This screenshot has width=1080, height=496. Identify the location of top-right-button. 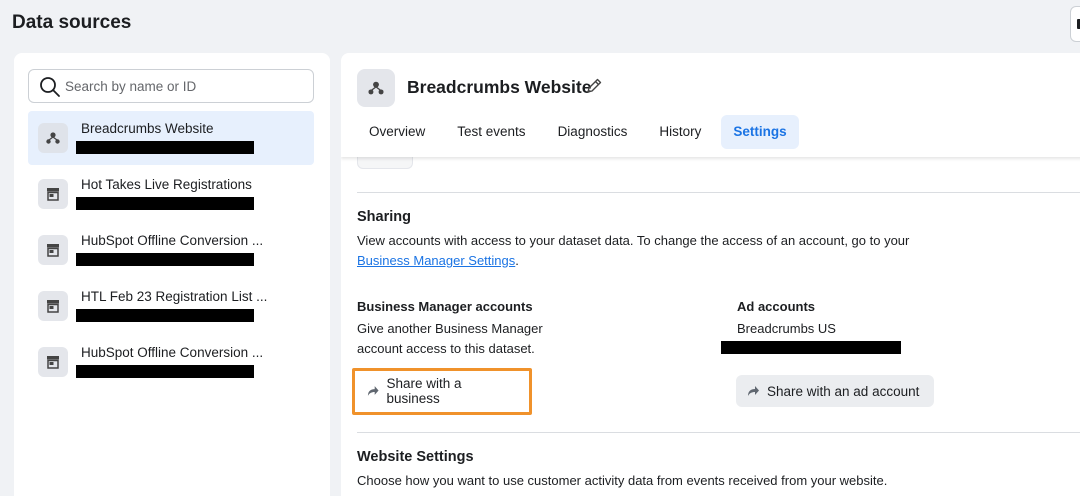
(1075, 24).